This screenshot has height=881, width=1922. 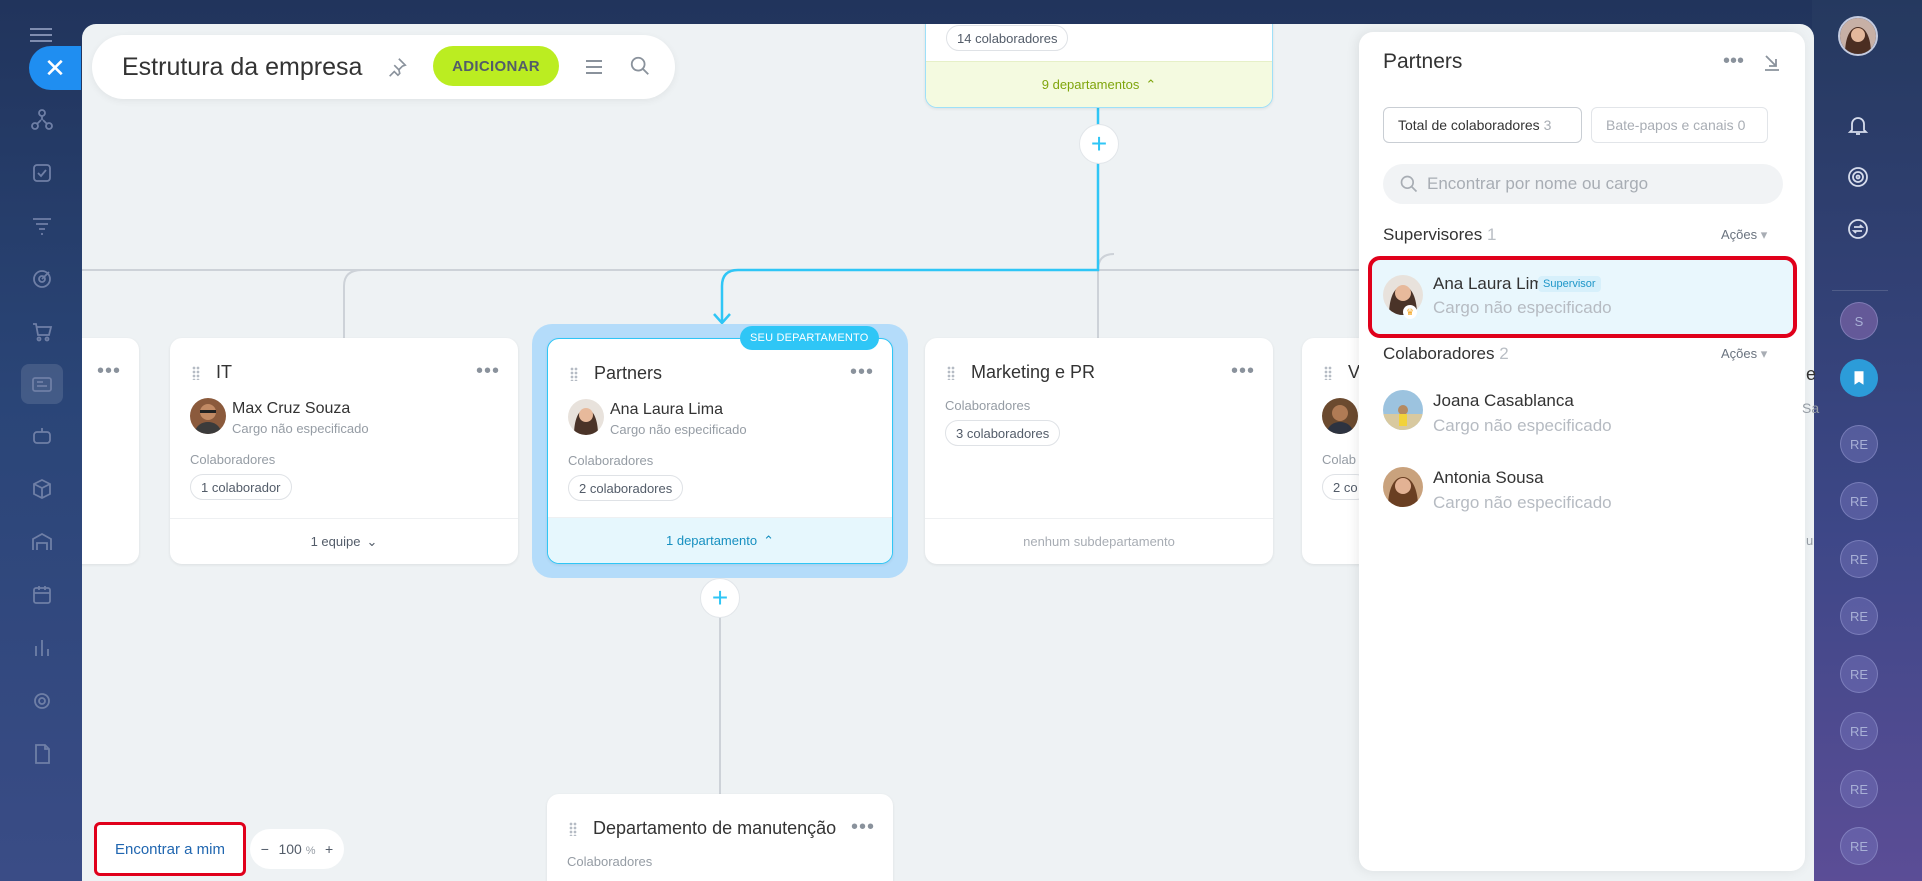 What do you see at coordinates (715, 828) in the screenshot?
I see `dept-name: Departamento de manutenção` at bounding box center [715, 828].